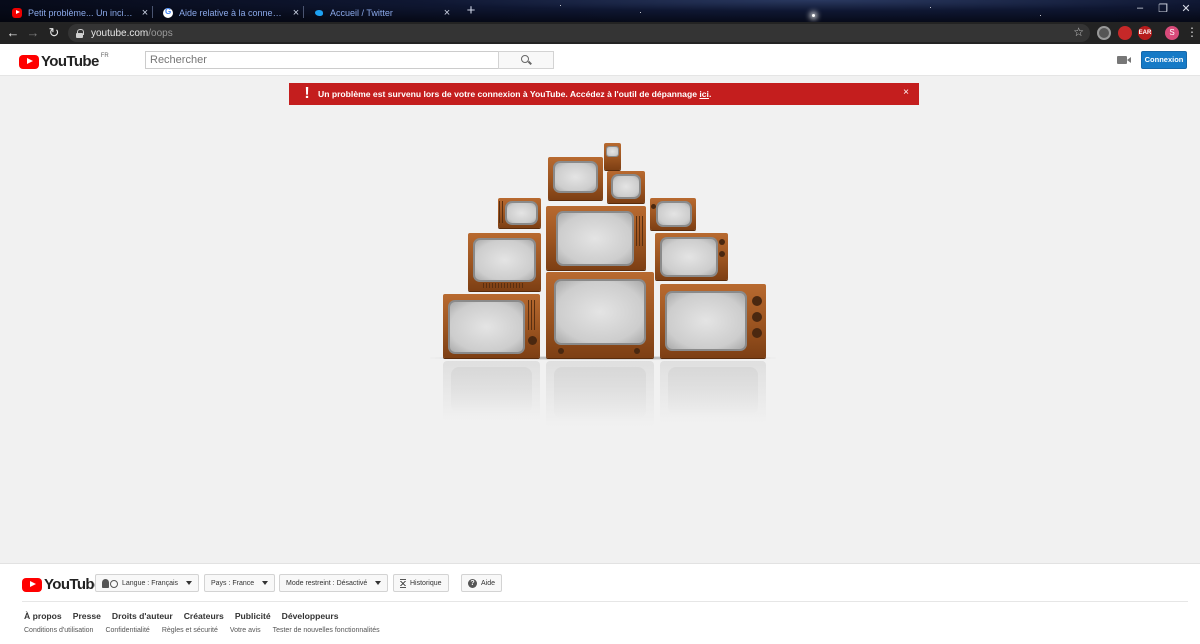  What do you see at coordinates (104, 55) in the screenshot?
I see `country-code: FR` at bounding box center [104, 55].